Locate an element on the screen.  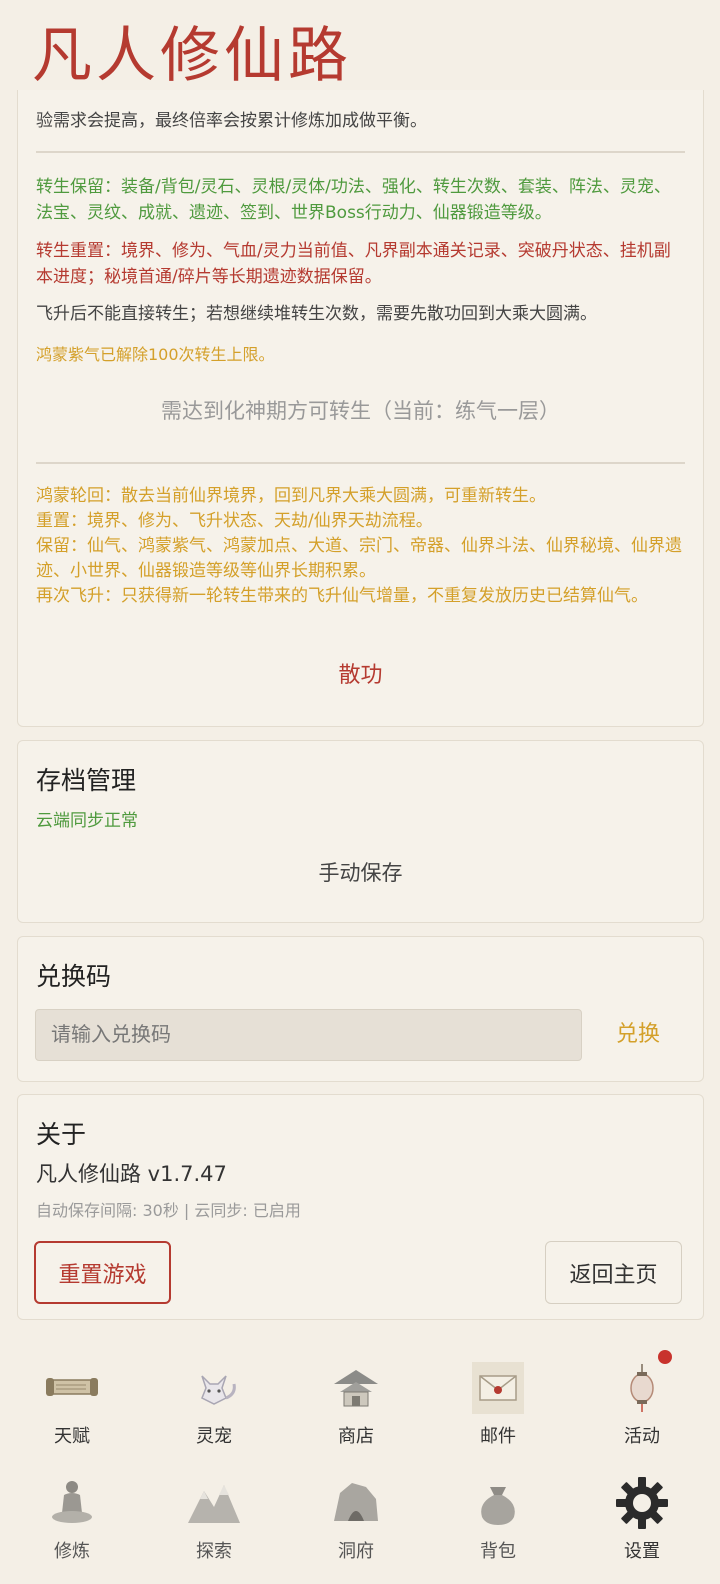
rebirth-limit-text: 鸿蒙紫气已解除100次转生上限。 is located at coordinates (155, 354).